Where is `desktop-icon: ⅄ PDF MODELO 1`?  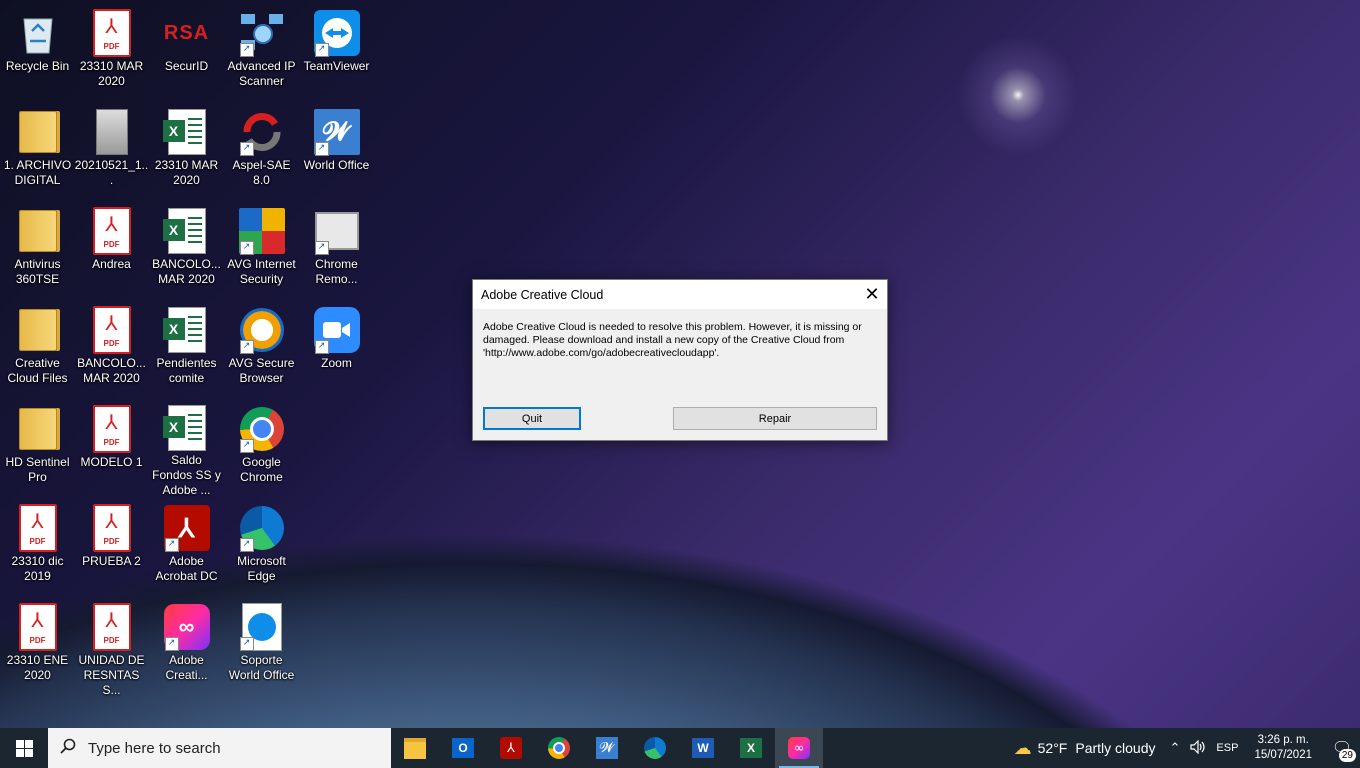 desktop-icon: ⅄ PDF MODELO 1 is located at coordinates (111, 446).